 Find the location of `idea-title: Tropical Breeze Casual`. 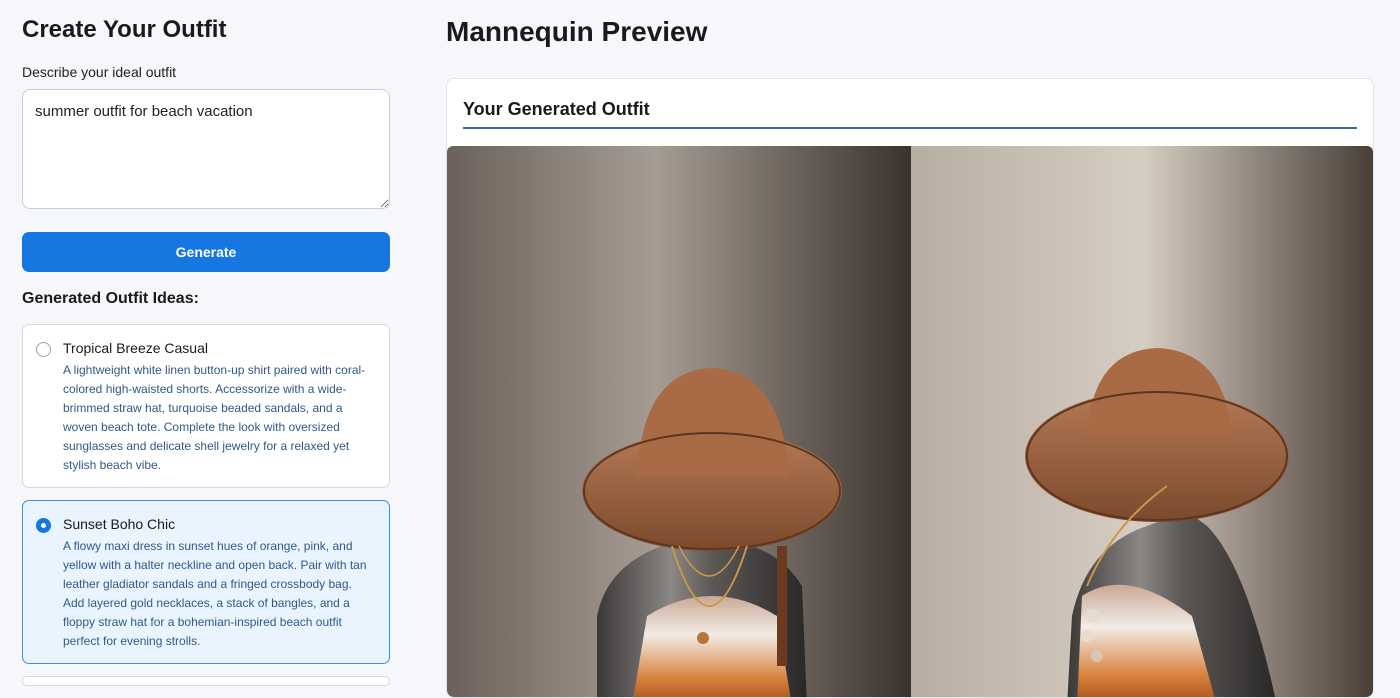

idea-title: Tropical Breeze Casual is located at coordinates (135, 348).